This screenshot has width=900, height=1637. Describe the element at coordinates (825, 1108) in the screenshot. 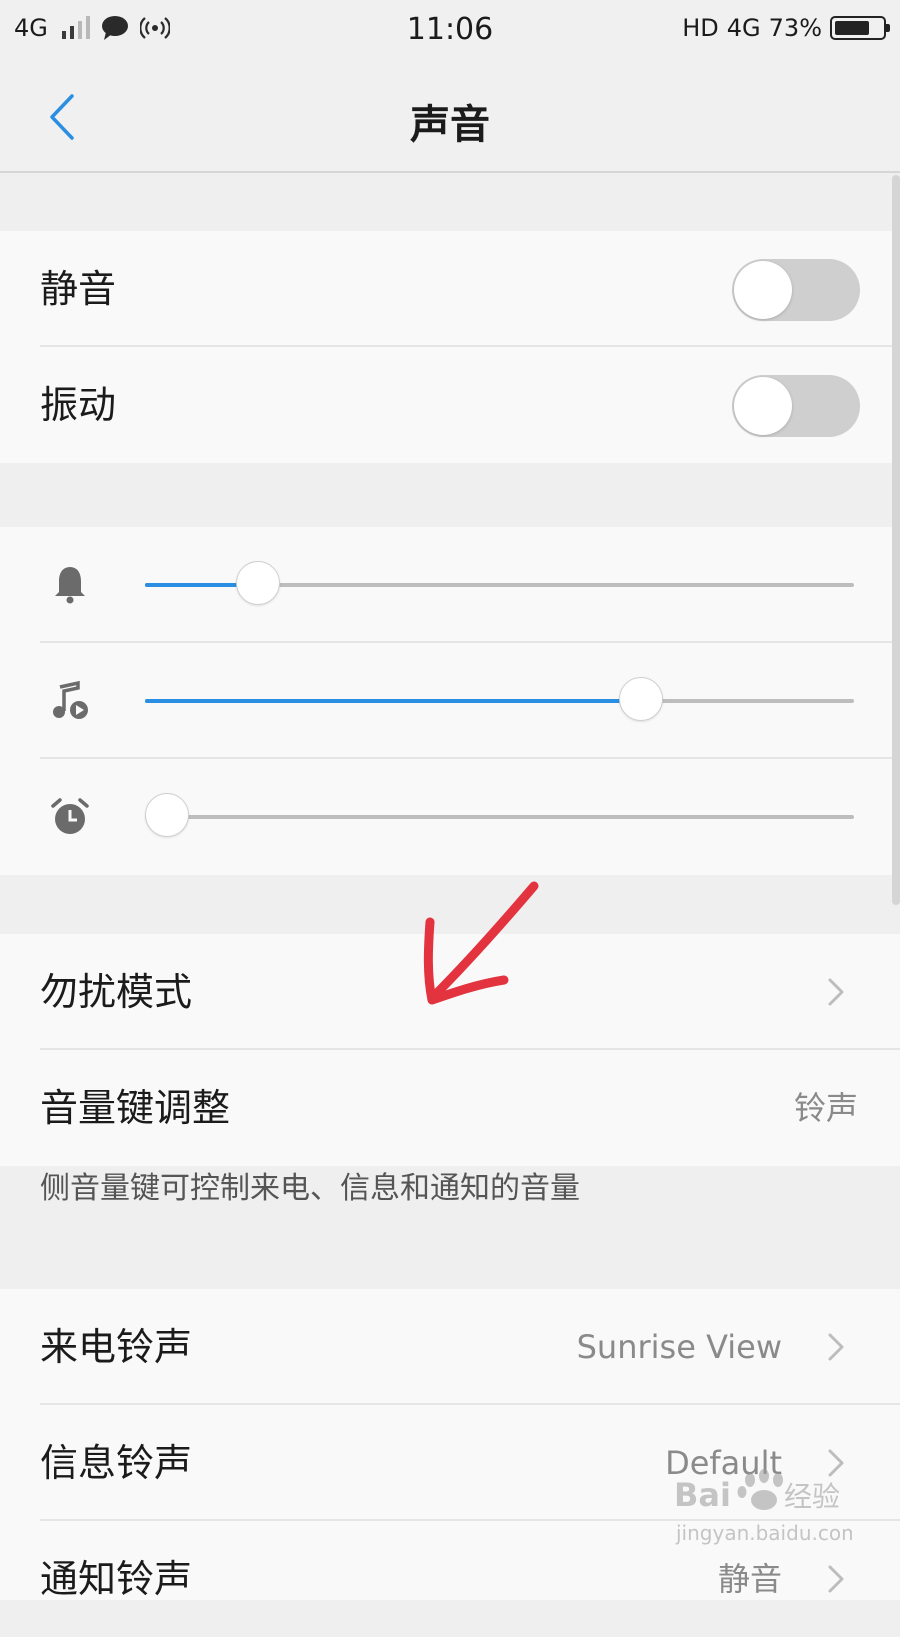

I see `volume-key-value: 铃声` at that location.